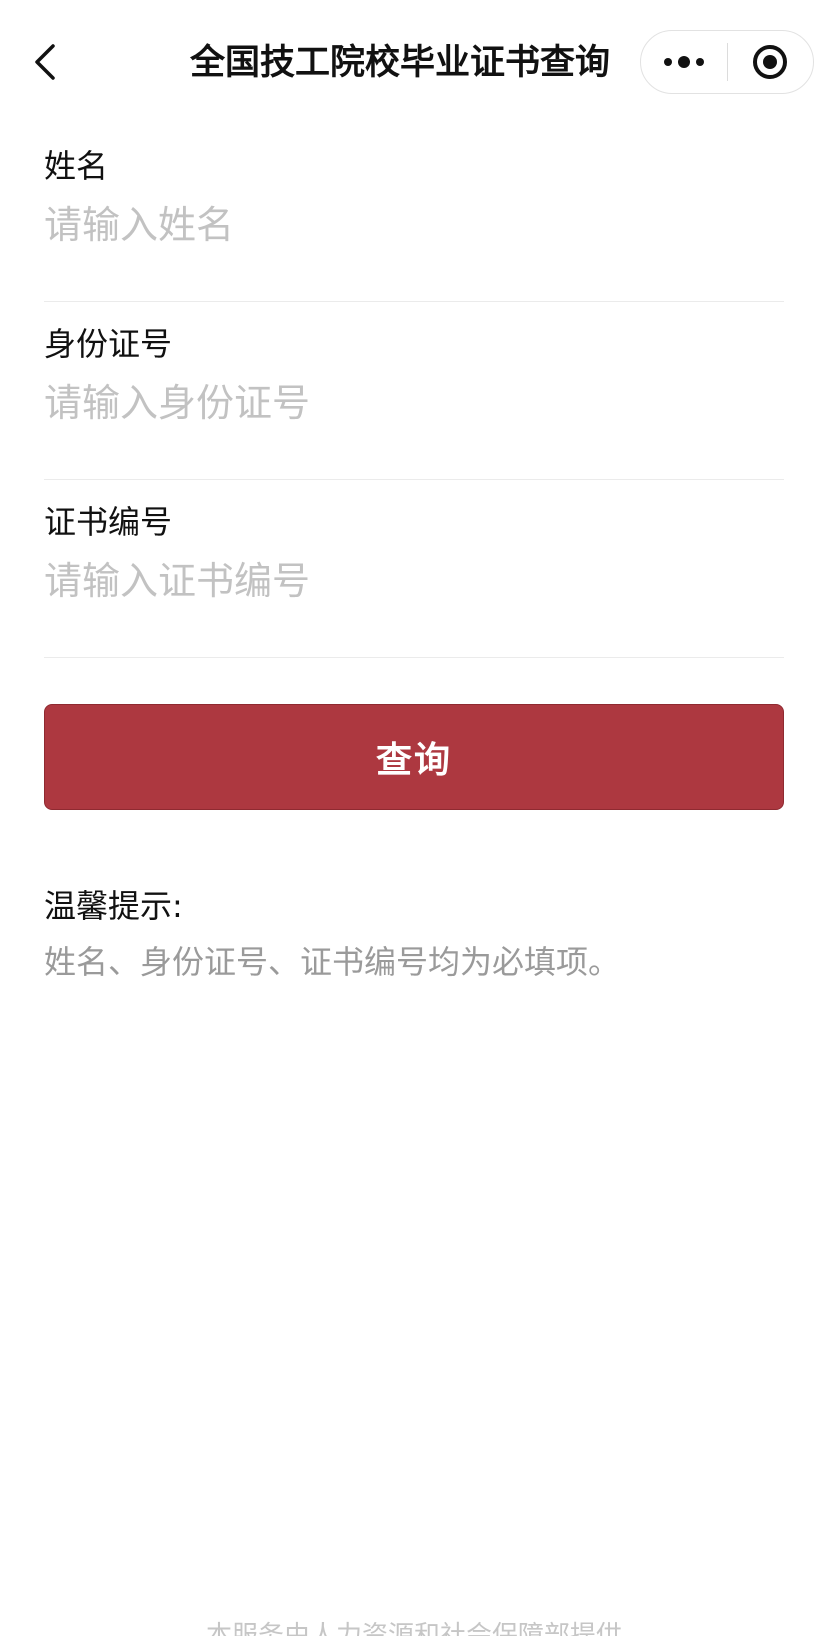 The width and height of the screenshot is (828, 1636). I want to click on certificate-number-field: 证书编号, so click(414, 569).